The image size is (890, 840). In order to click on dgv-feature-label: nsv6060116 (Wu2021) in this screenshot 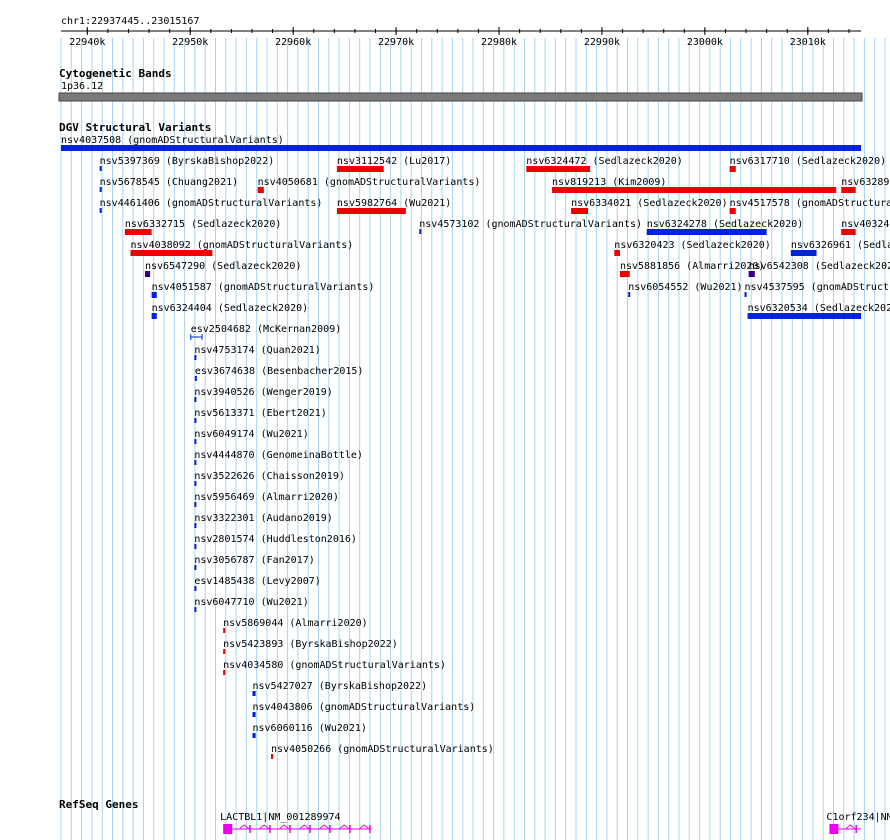, I will do `click(310, 728)`.